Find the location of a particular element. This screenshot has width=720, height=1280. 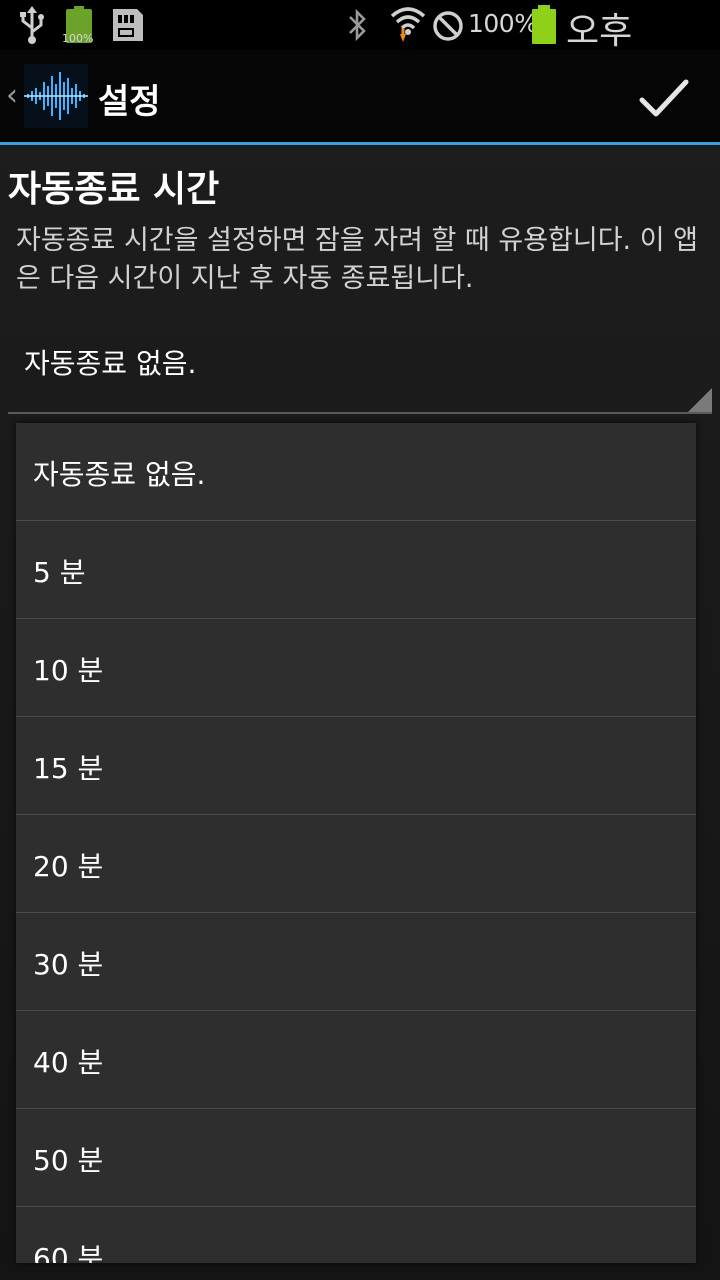

dropdown-option-label: 60 분 is located at coordinates (68, 1252).